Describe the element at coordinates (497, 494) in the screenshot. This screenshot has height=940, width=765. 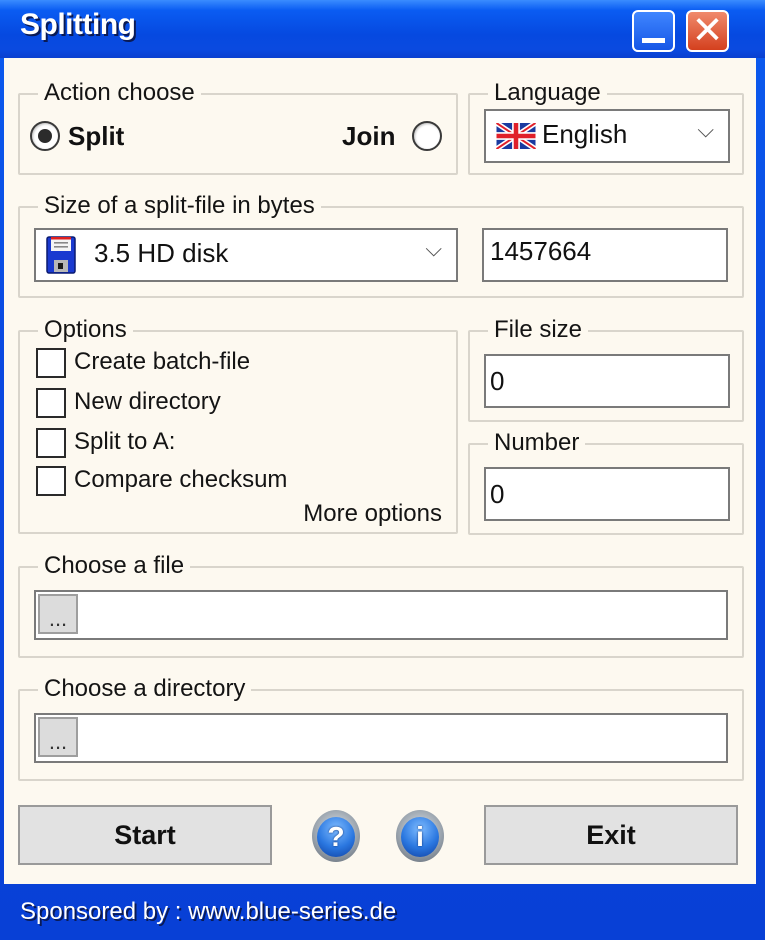
I see `number-value: 0` at that location.